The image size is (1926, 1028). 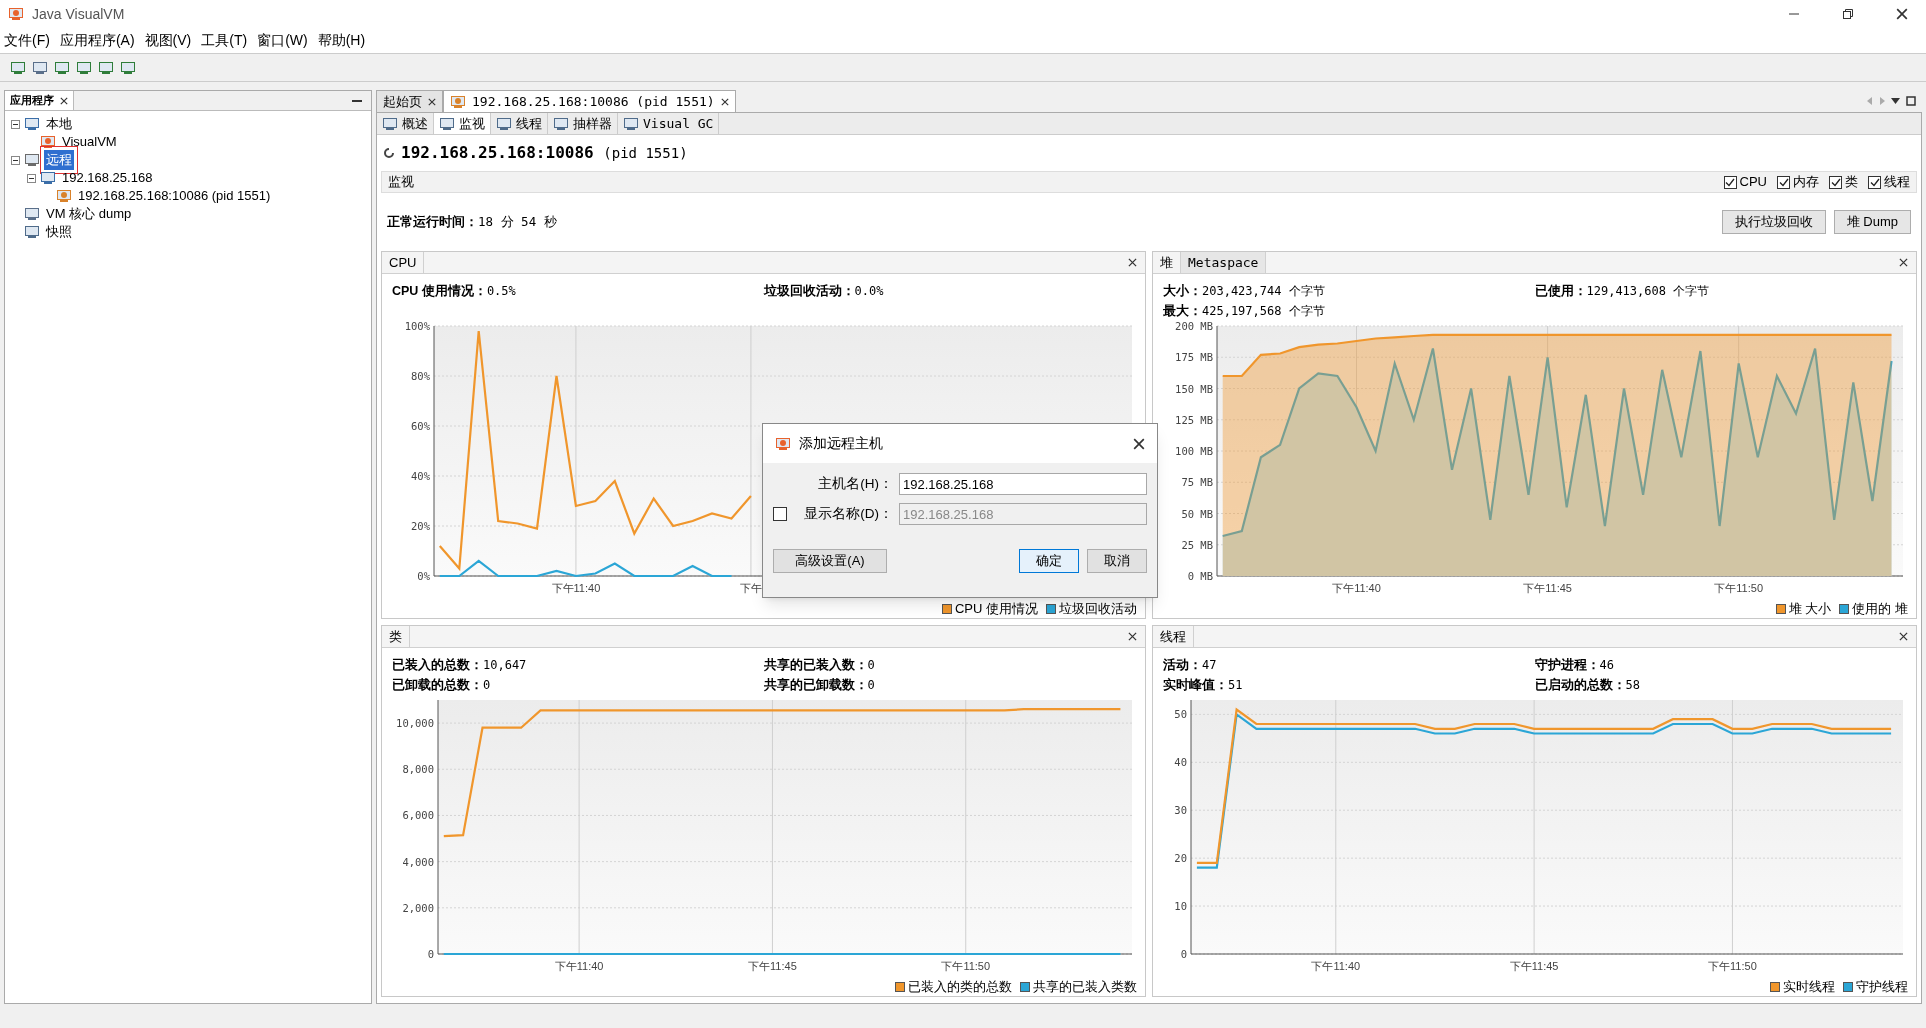 What do you see at coordinates (1810, 609) in the screenshot?
I see `legend-label: 堆 大小` at bounding box center [1810, 609].